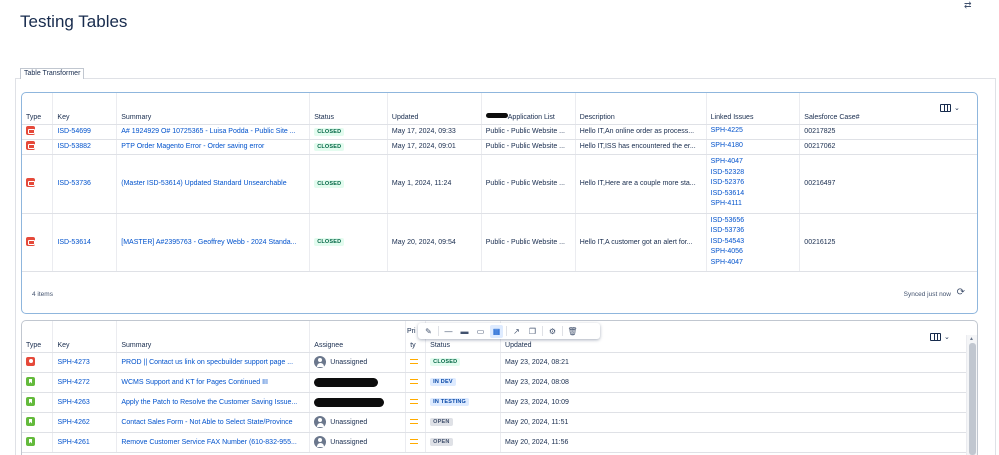  What do you see at coordinates (888, 132) in the screenshot?
I see `case-cell: 00217825` at bounding box center [888, 132].